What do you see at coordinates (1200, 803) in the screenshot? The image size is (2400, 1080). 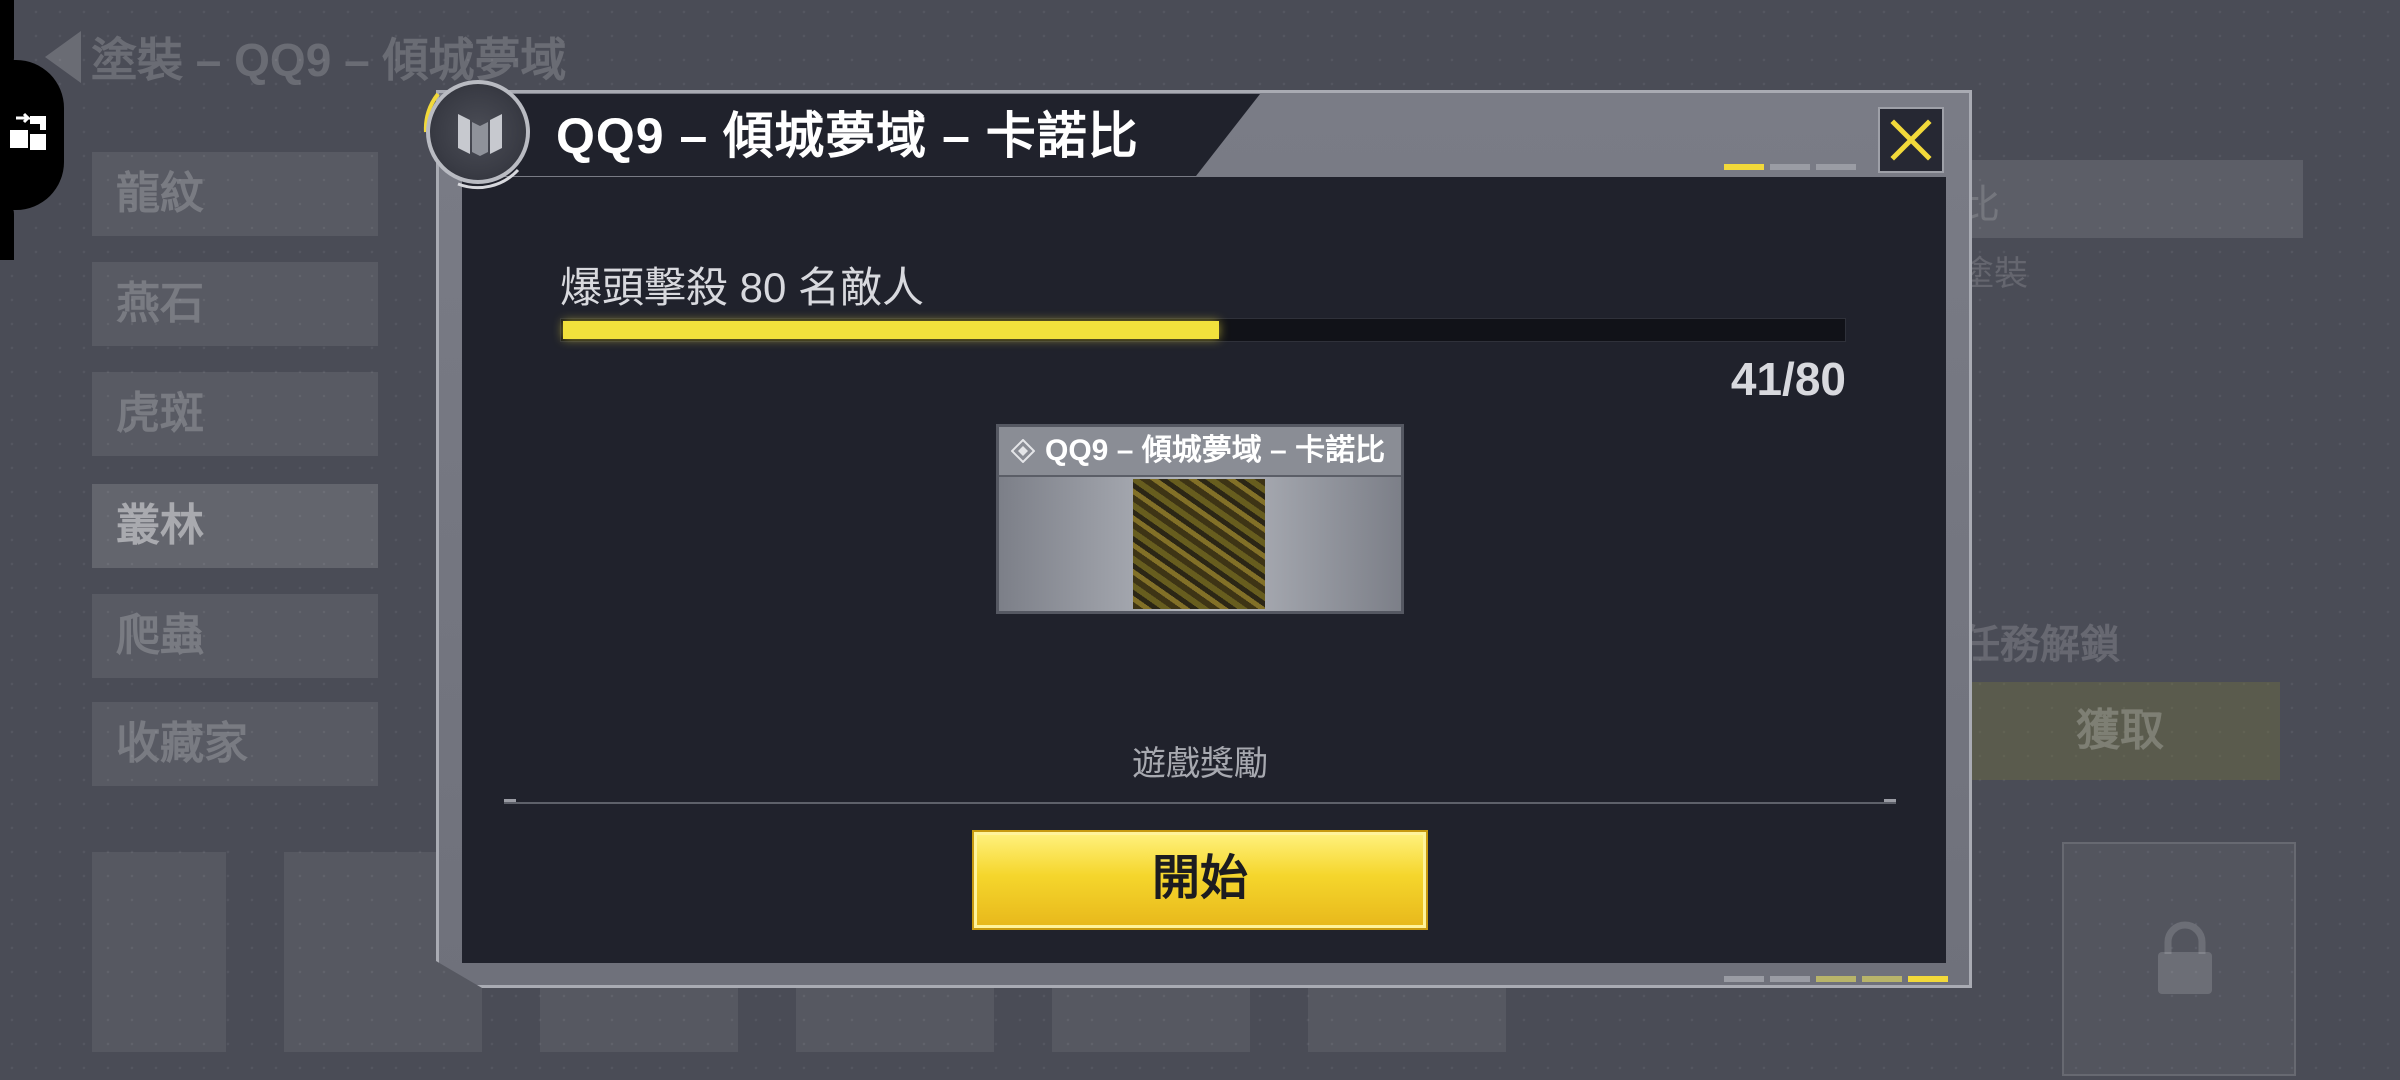 I see `divider` at bounding box center [1200, 803].